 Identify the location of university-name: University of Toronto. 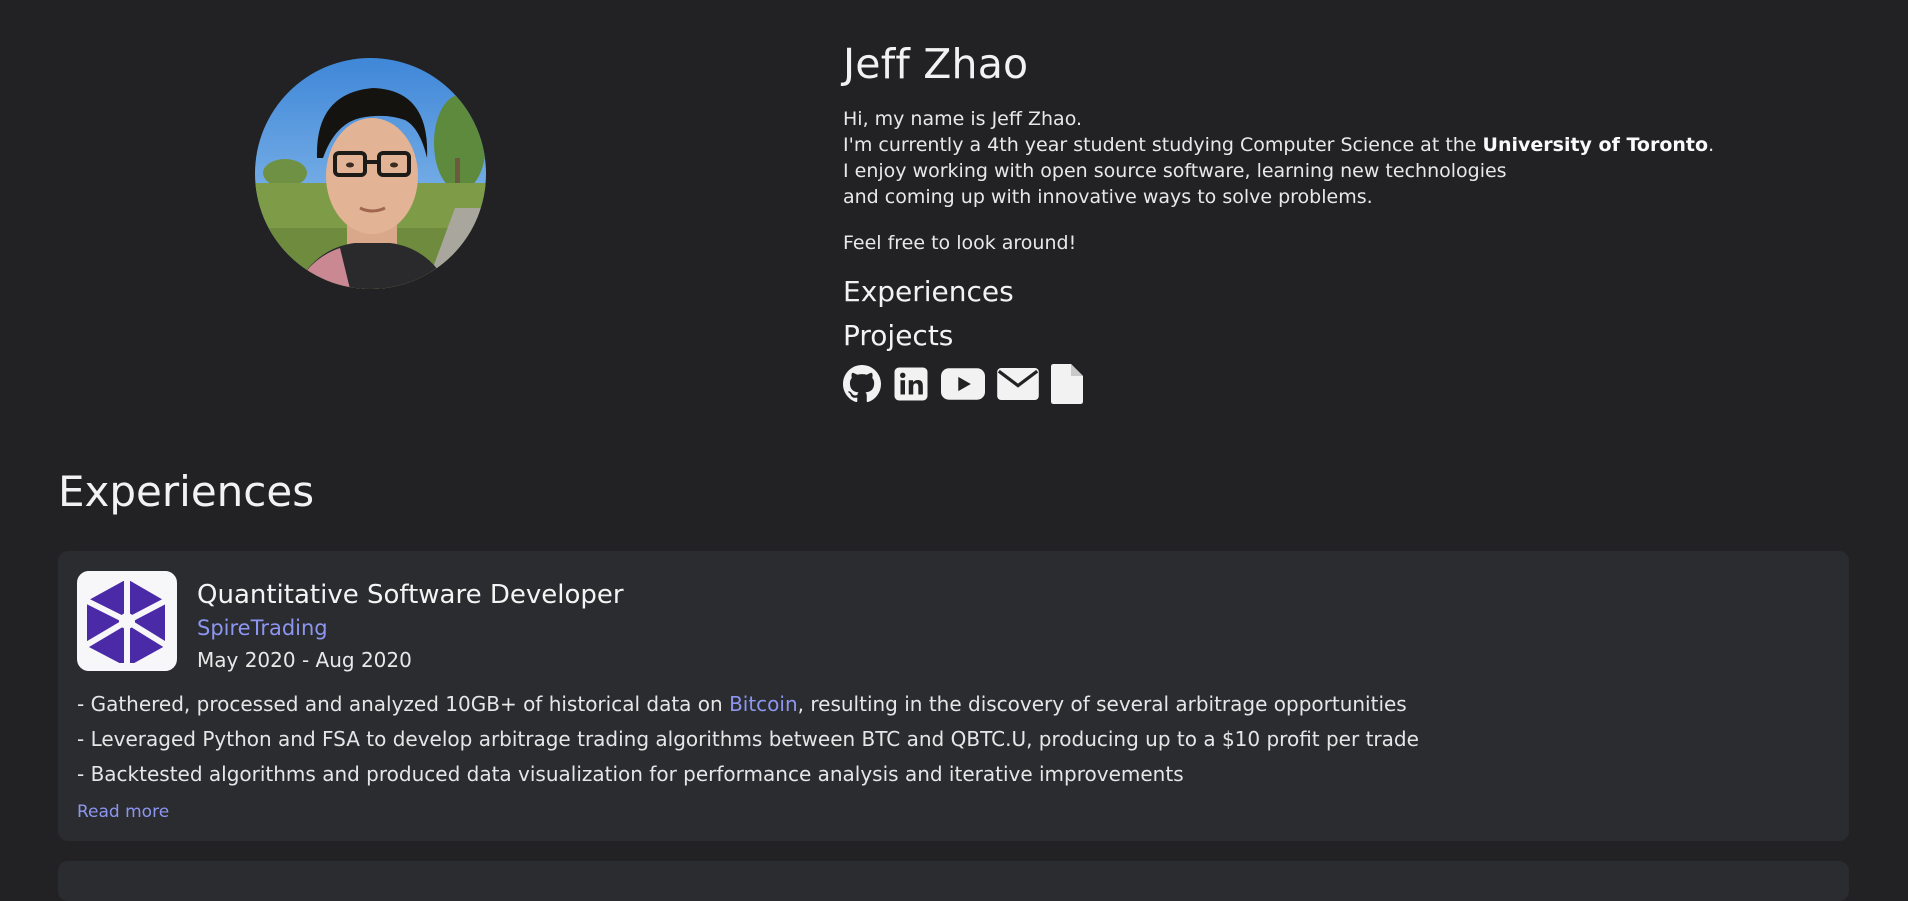
(1595, 145).